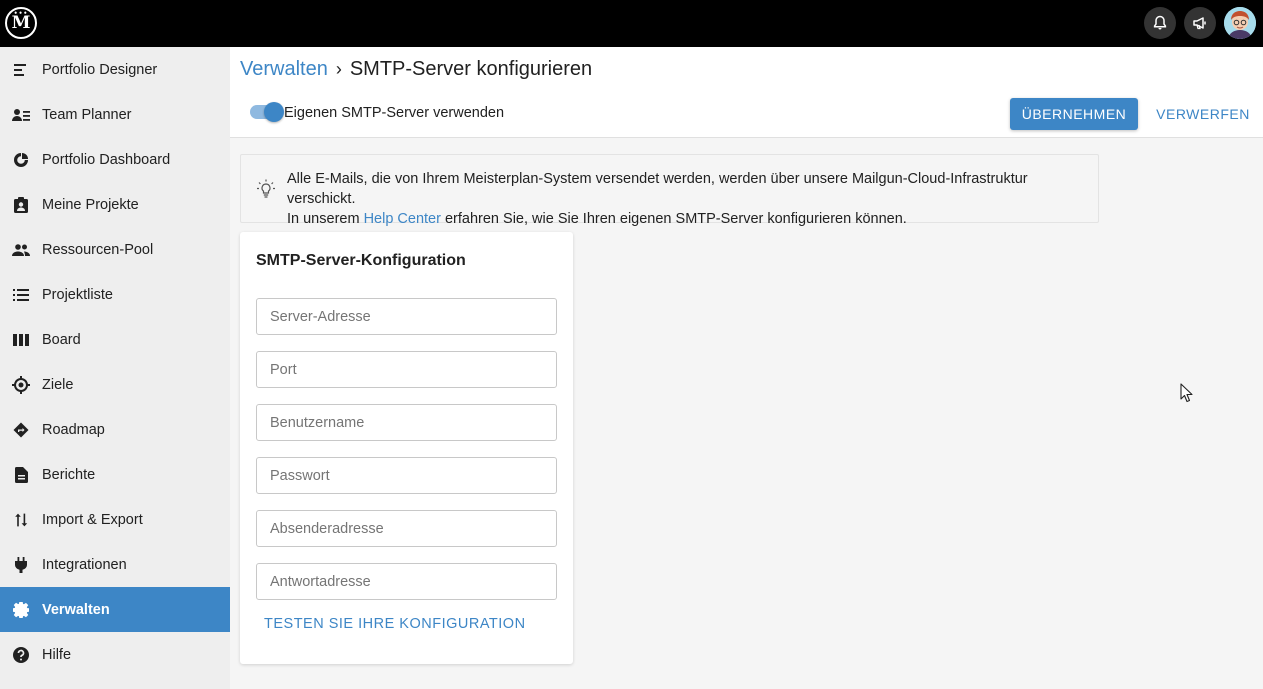 Image resolution: width=1263 pixels, height=689 pixels. Describe the element at coordinates (106, 159) in the screenshot. I see `sidebar-item-label: Portfolio Dashboard` at that location.